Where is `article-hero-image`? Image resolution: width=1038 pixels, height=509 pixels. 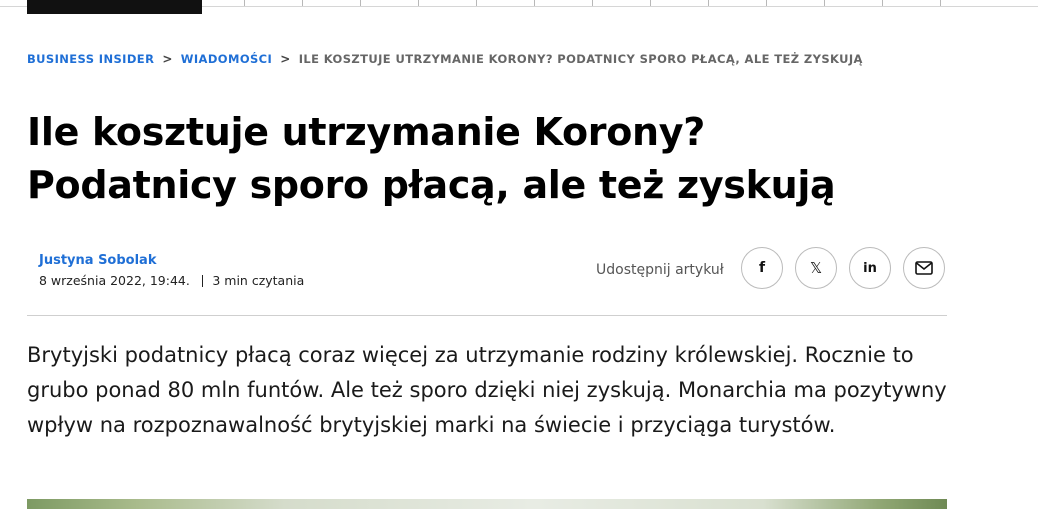
article-hero-image is located at coordinates (487, 504).